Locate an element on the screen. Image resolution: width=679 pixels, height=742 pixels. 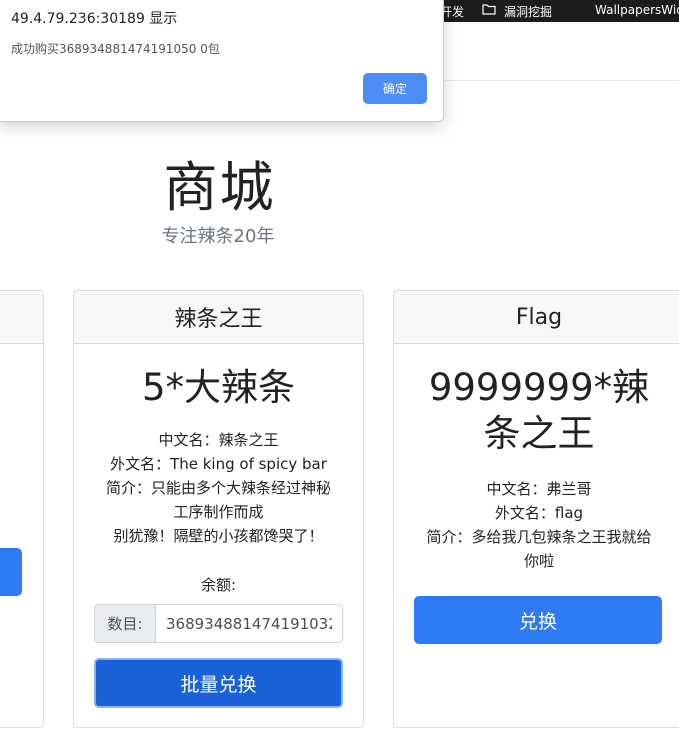
card-header is located at coordinates (21, 317).